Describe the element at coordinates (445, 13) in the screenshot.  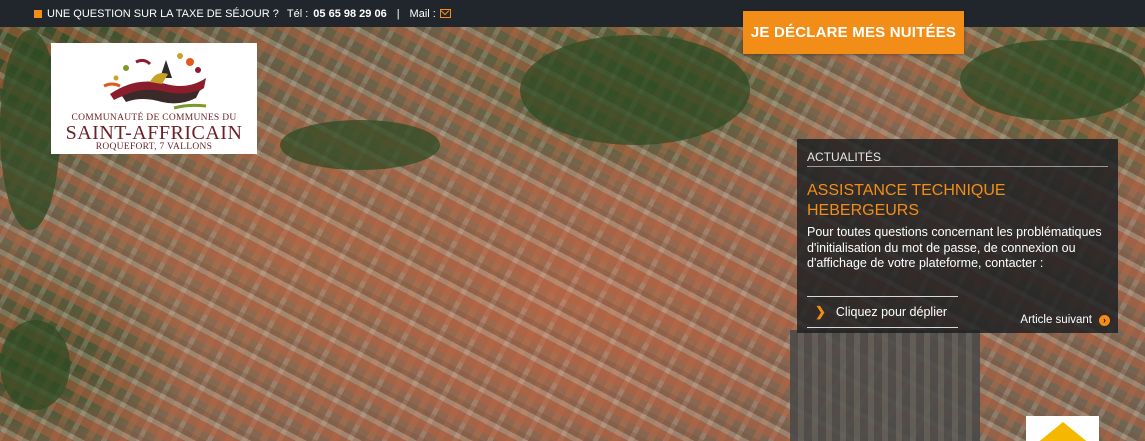
I see `envelope-icon` at that location.